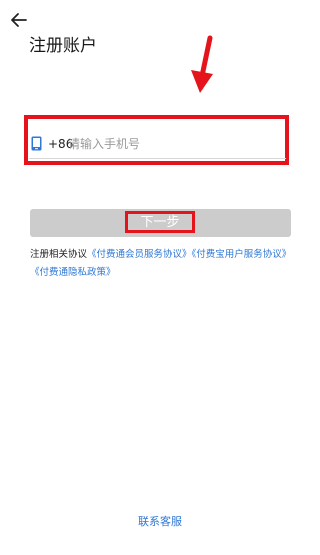  I want to click on contact-support-link: 联系客服, so click(160, 522).